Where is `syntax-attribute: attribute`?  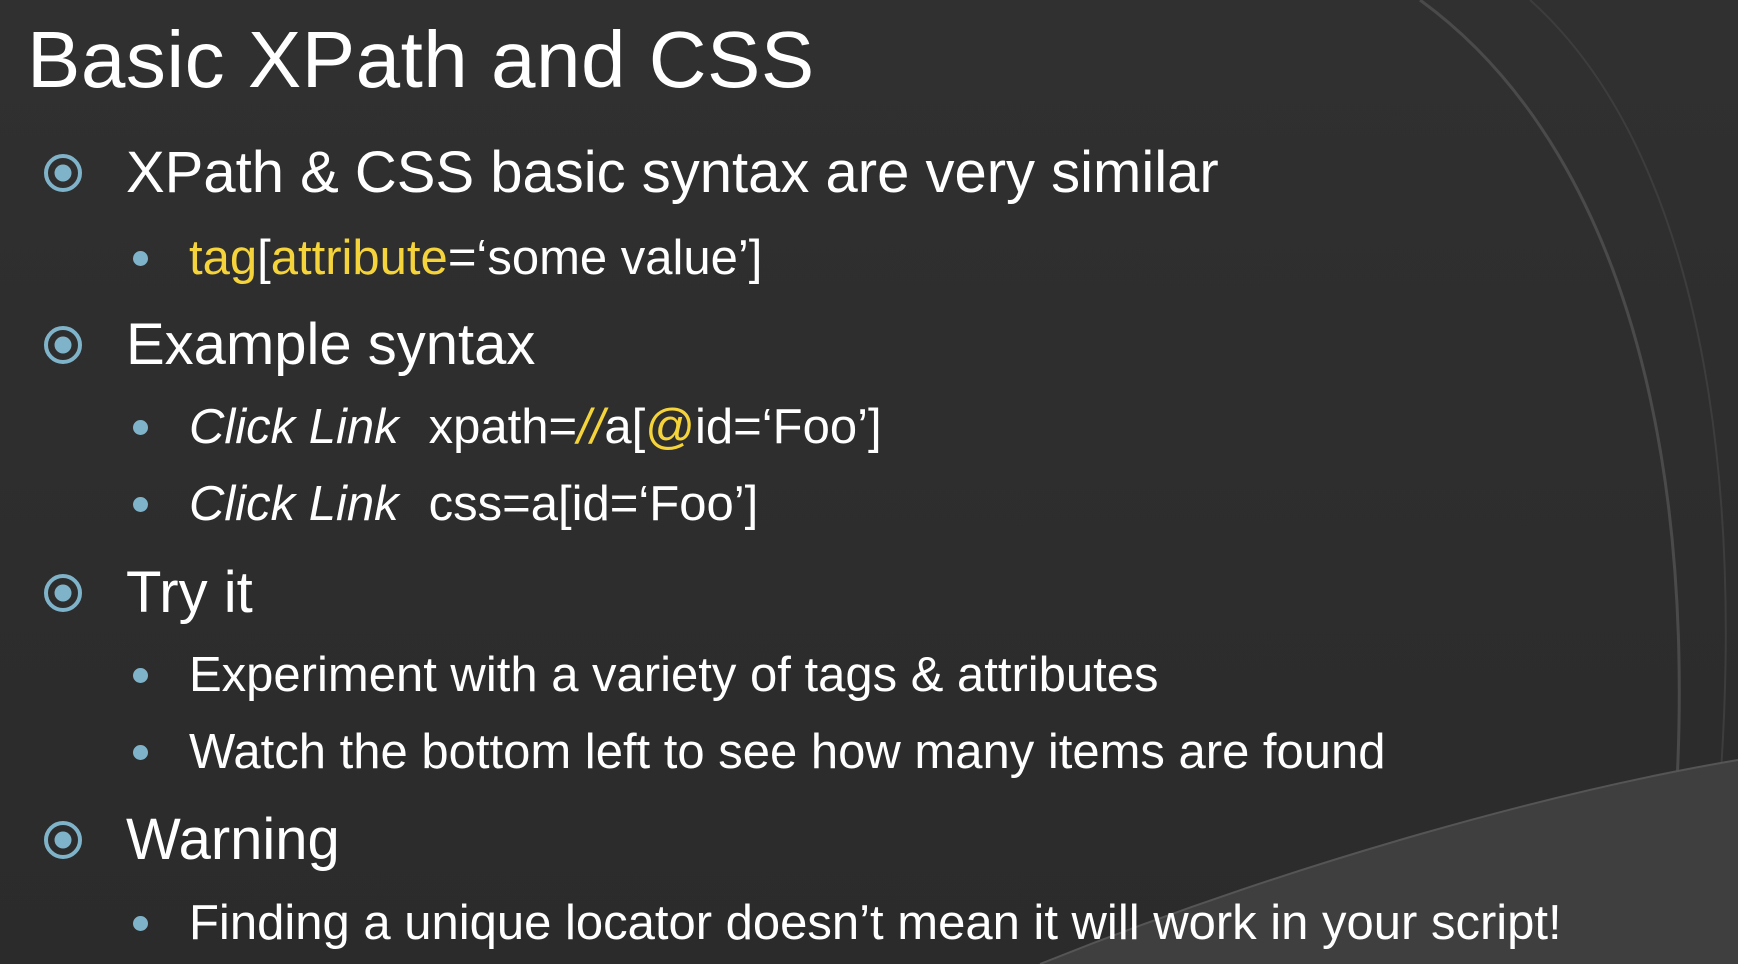
syntax-attribute: attribute is located at coordinates (359, 258).